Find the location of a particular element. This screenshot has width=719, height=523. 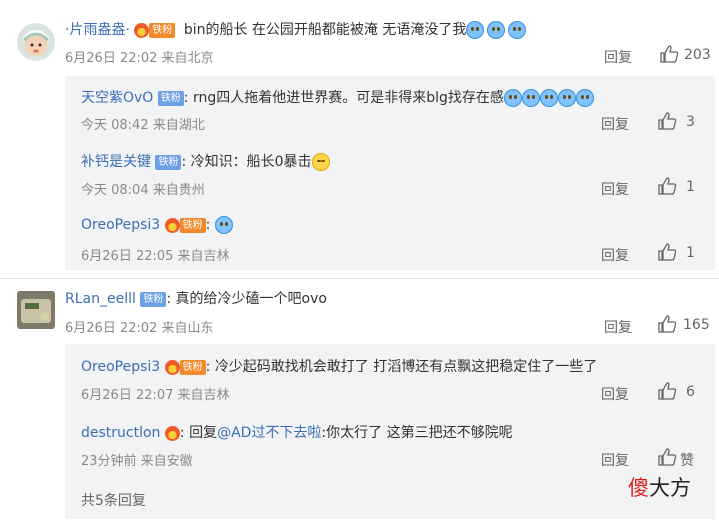

like-count: 3 is located at coordinates (690, 122).